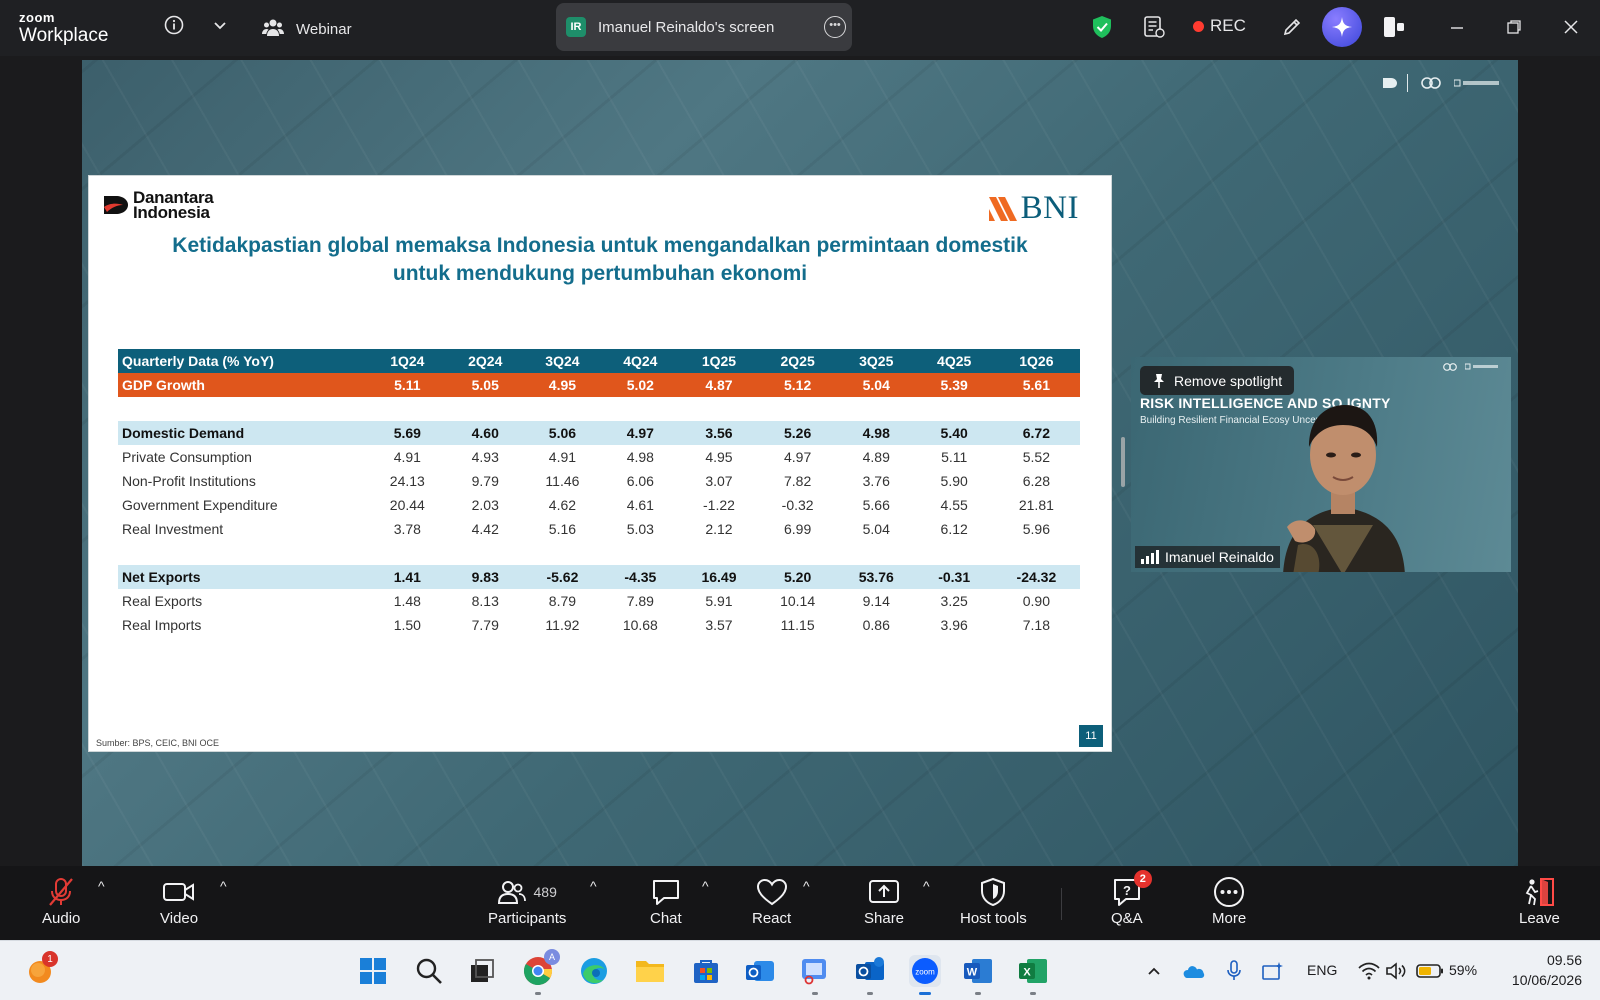 This screenshot has height=1000, width=1600. I want to click on react-options-caret-icon: ^, so click(806, 886).